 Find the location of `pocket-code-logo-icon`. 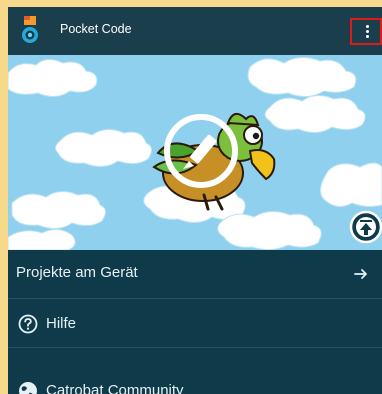

pocket-code-logo-icon is located at coordinates (30, 29).